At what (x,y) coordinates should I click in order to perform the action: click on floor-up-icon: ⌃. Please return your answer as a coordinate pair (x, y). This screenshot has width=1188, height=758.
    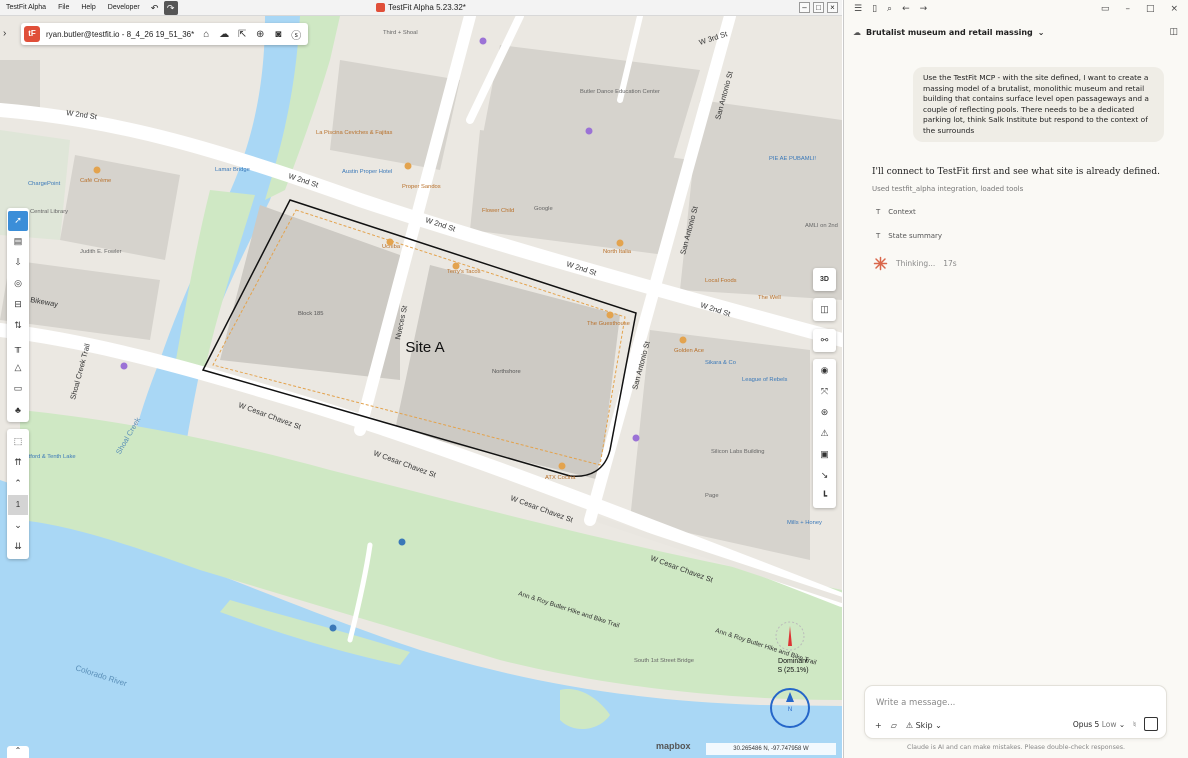
    Looking at the image, I should click on (18, 484).